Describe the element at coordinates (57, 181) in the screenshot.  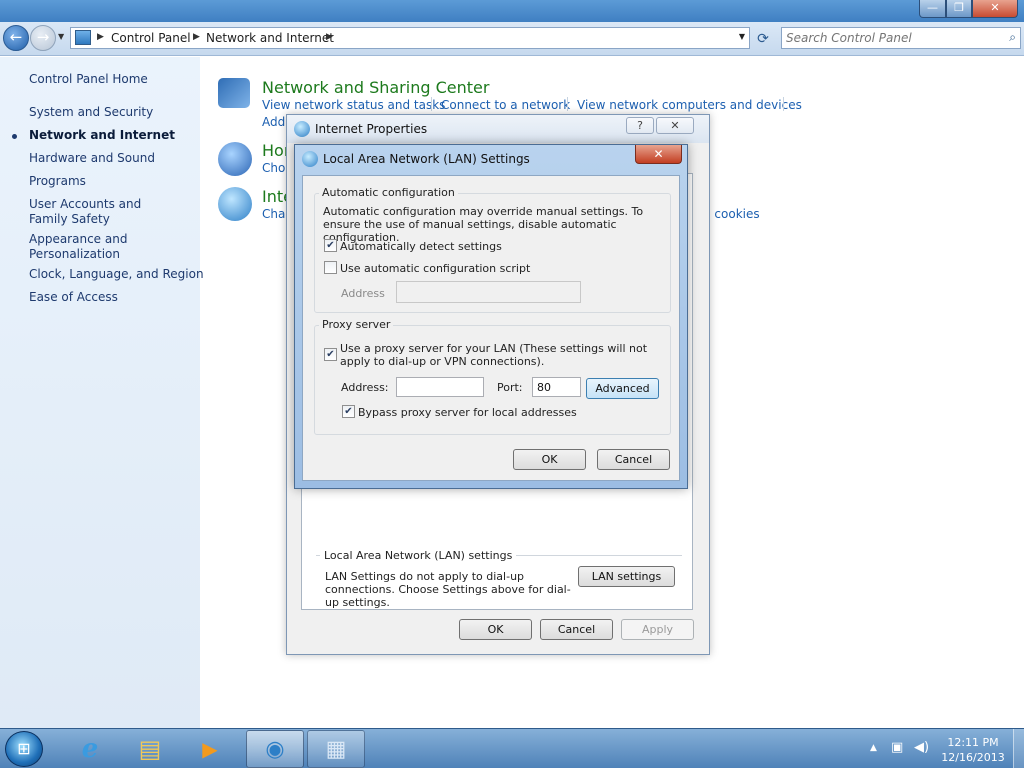
I see `sidebar-item-programs: Programs` at that location.